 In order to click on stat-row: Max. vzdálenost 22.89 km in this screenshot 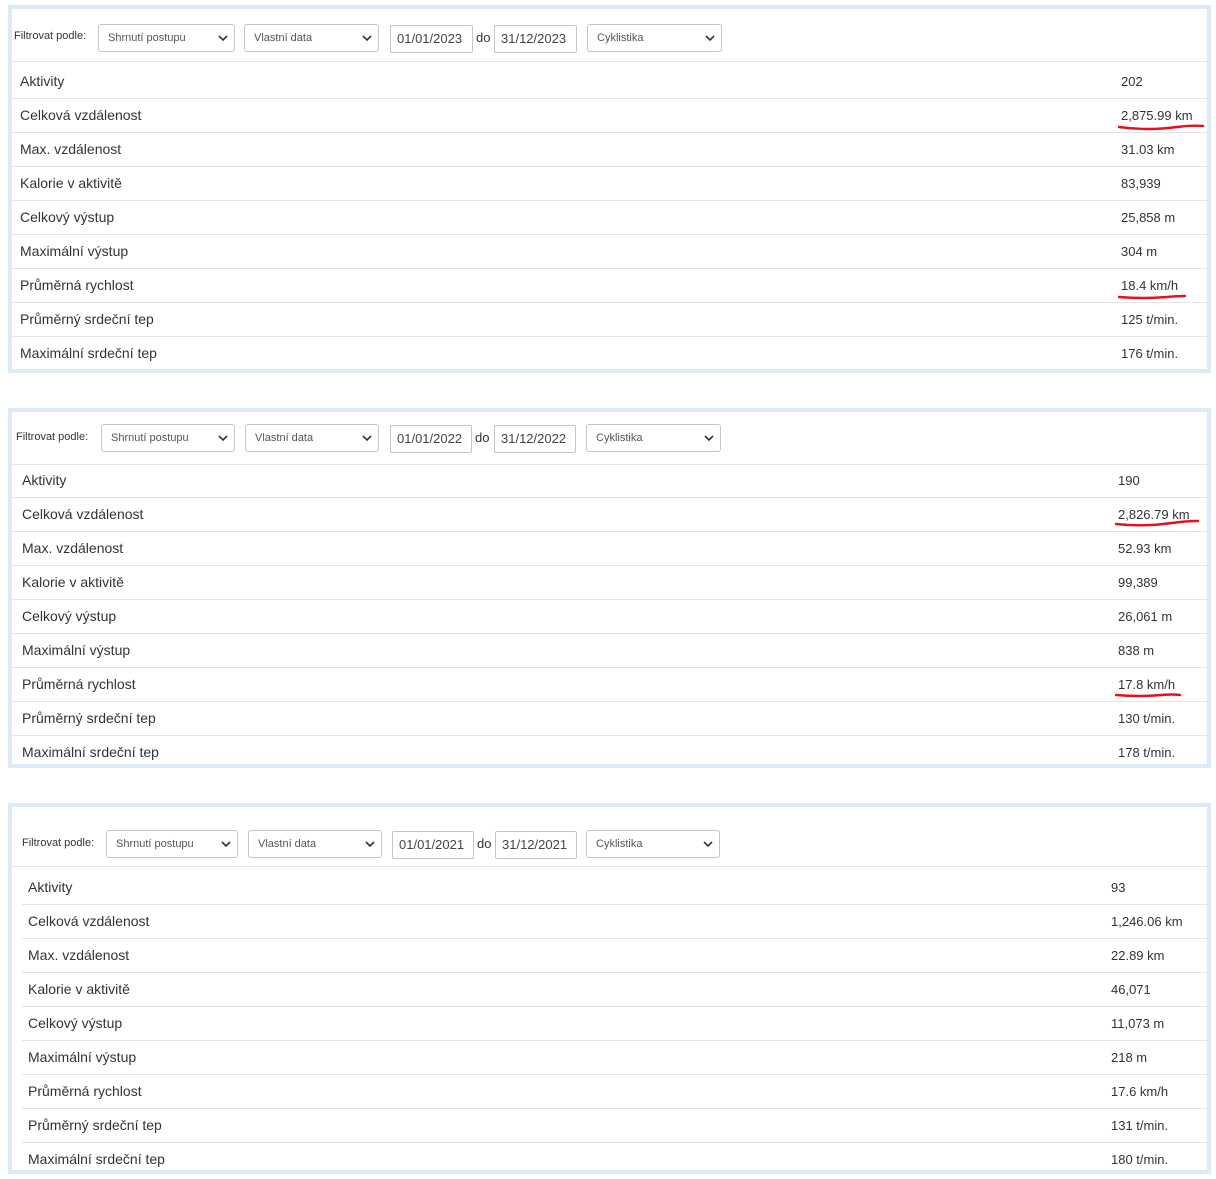, I will do `click(614, 956)`.